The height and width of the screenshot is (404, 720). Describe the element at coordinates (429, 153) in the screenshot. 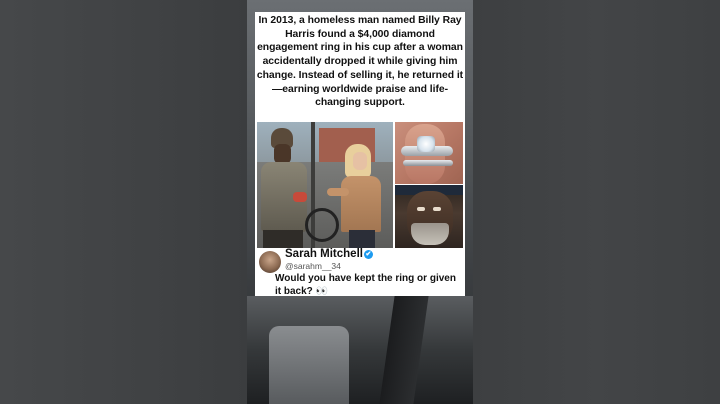

I see `photo-diamond-ring` at that location.